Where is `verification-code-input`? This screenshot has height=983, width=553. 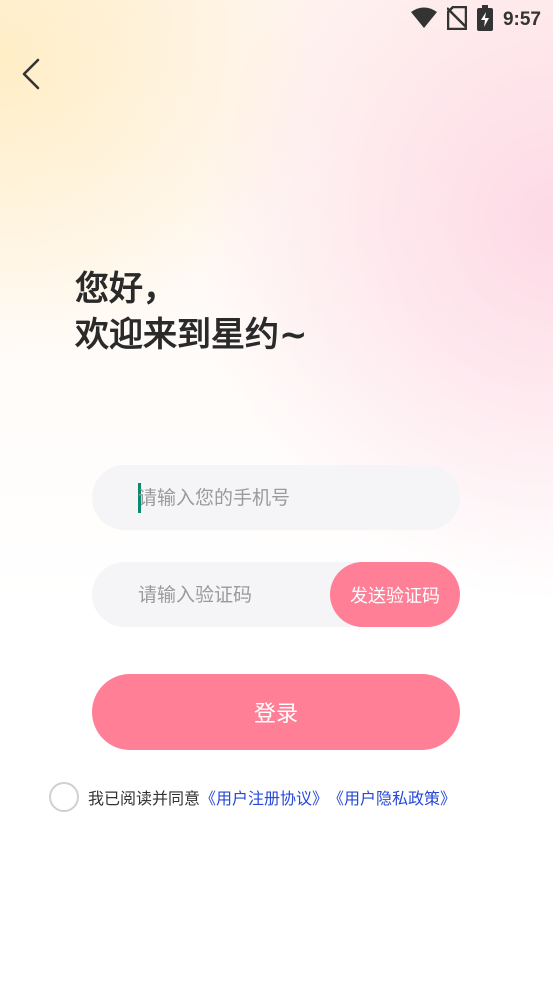
verification-code-input is located at coordinates (243, 594).